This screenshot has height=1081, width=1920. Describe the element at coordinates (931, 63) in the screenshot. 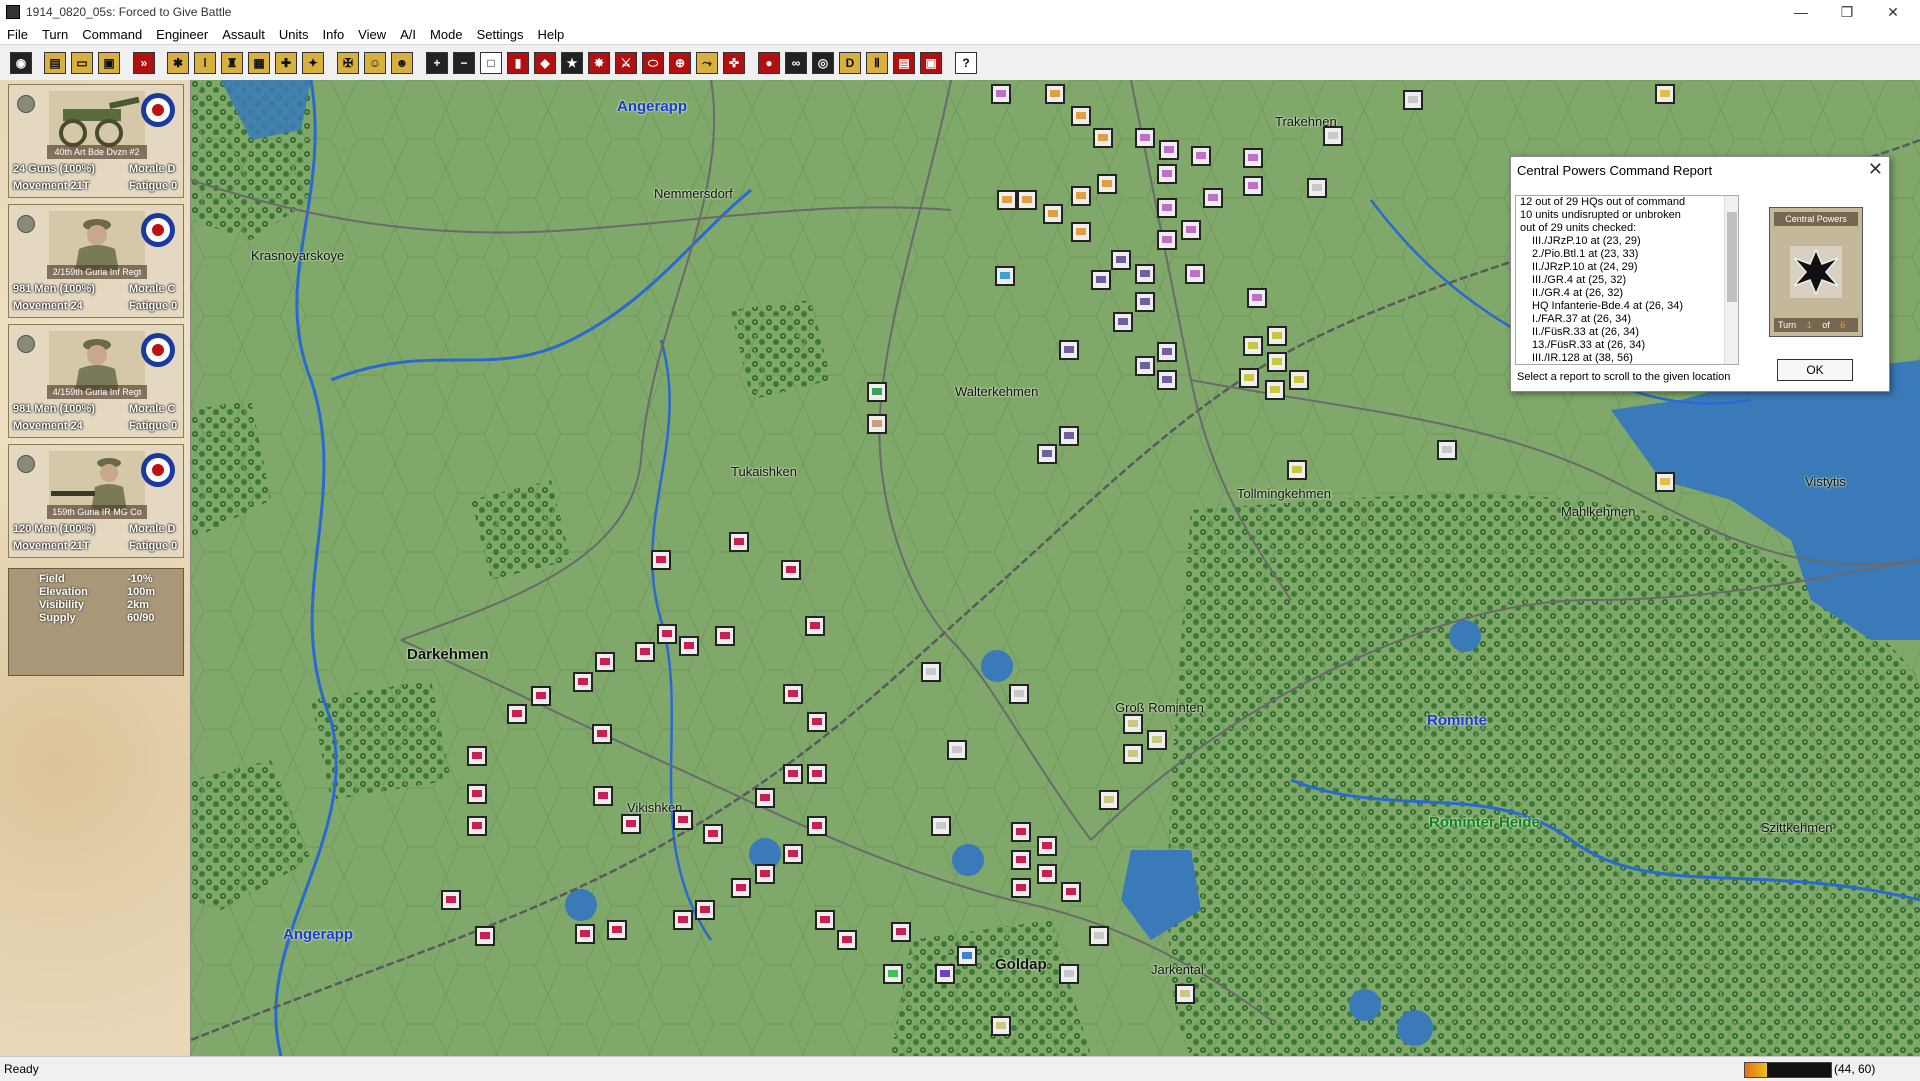

I see `calendar-icon: ▣` at that location.